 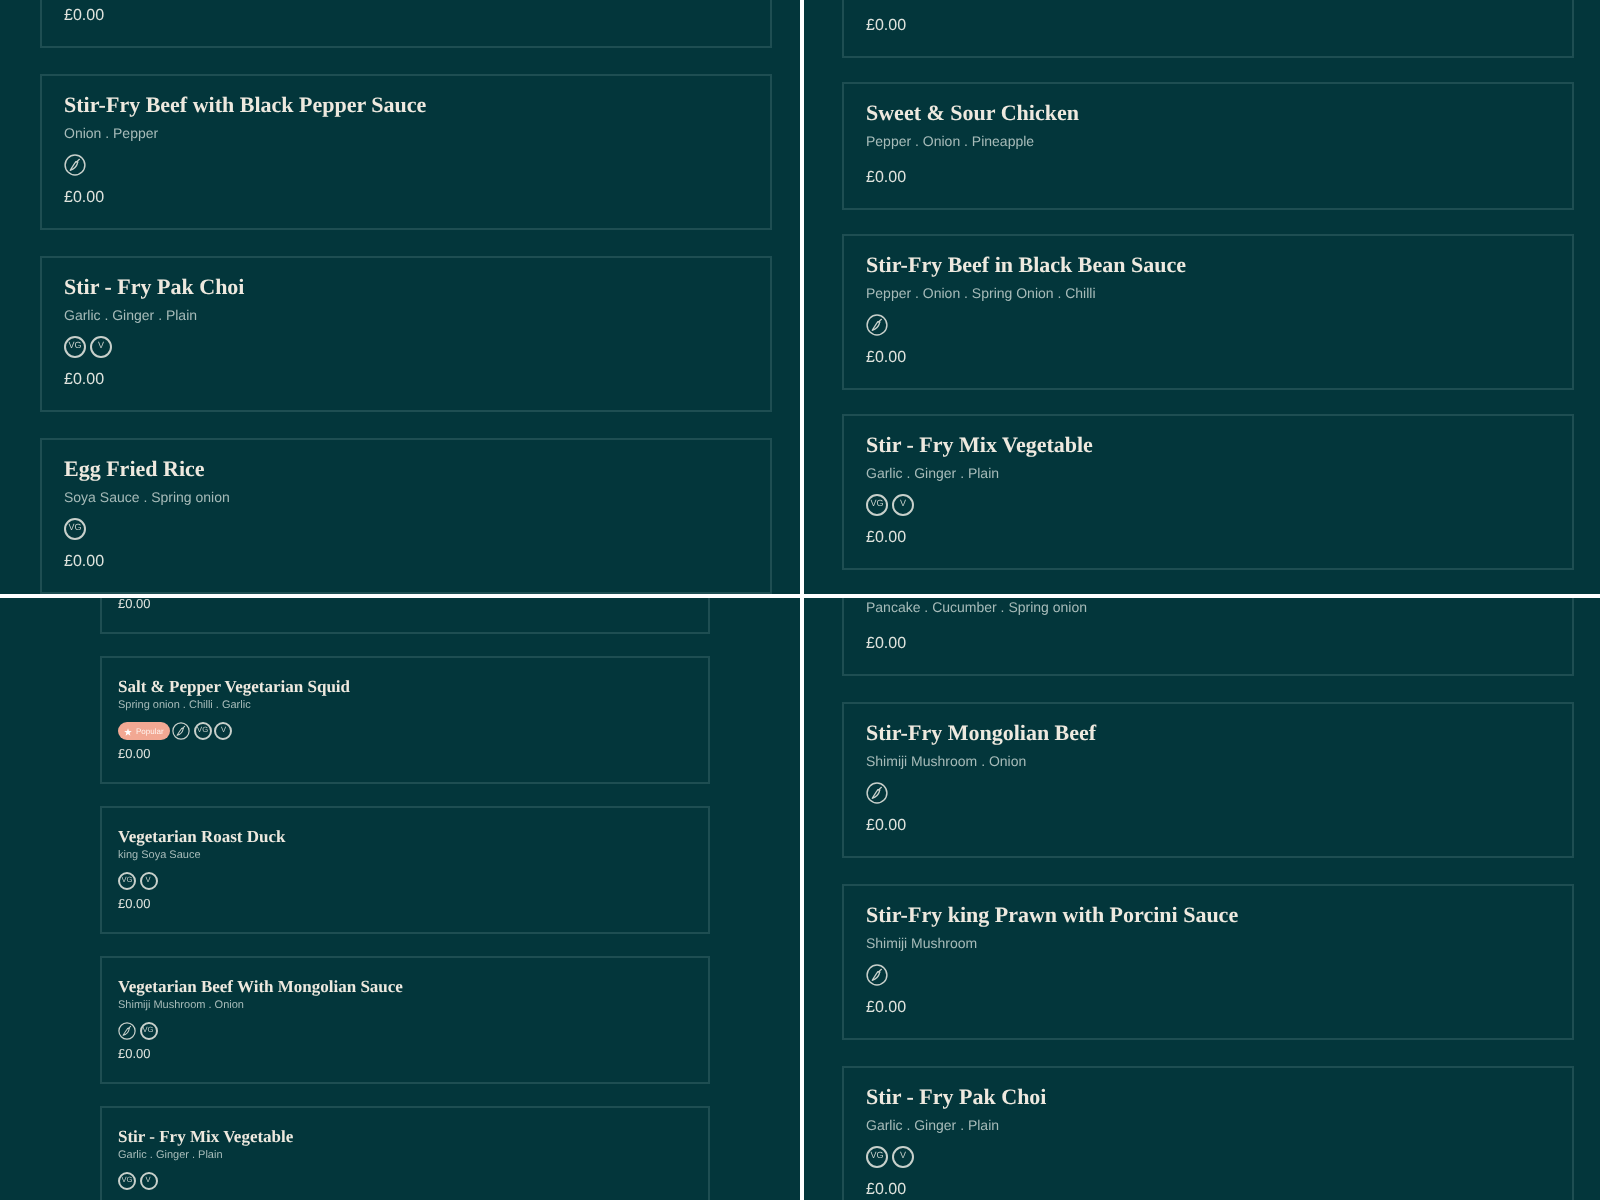 What do you see at coordinates (261, 986) in the screenshot?
I see `dish-name: Vegetarian Beef With Mongolian Sauce` at bounding box center [261, 986].